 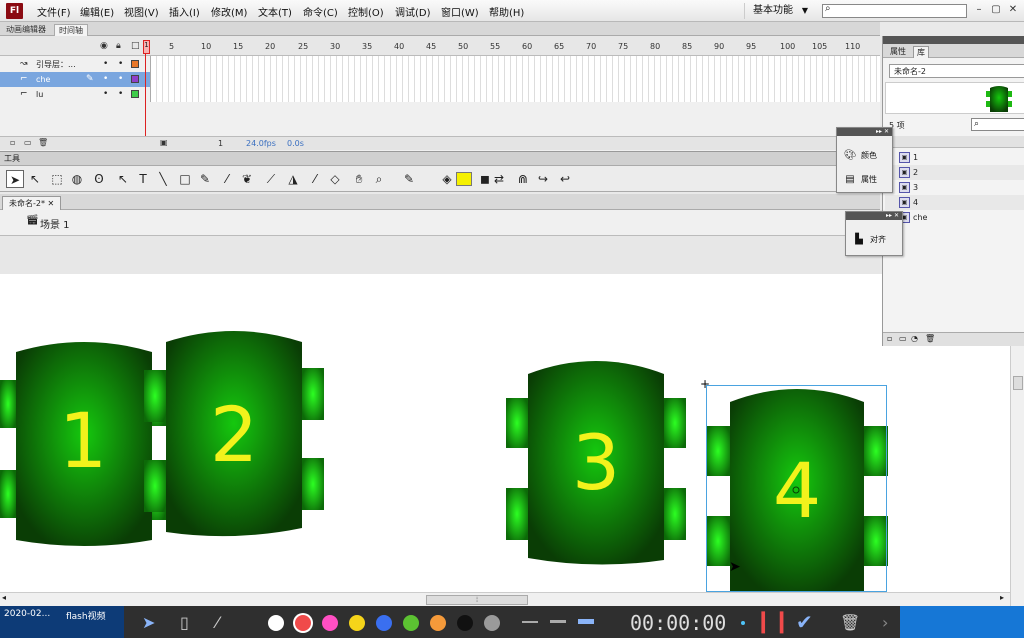 I want to click on taskbar-app: flash视频, so click(x=86, y=615).